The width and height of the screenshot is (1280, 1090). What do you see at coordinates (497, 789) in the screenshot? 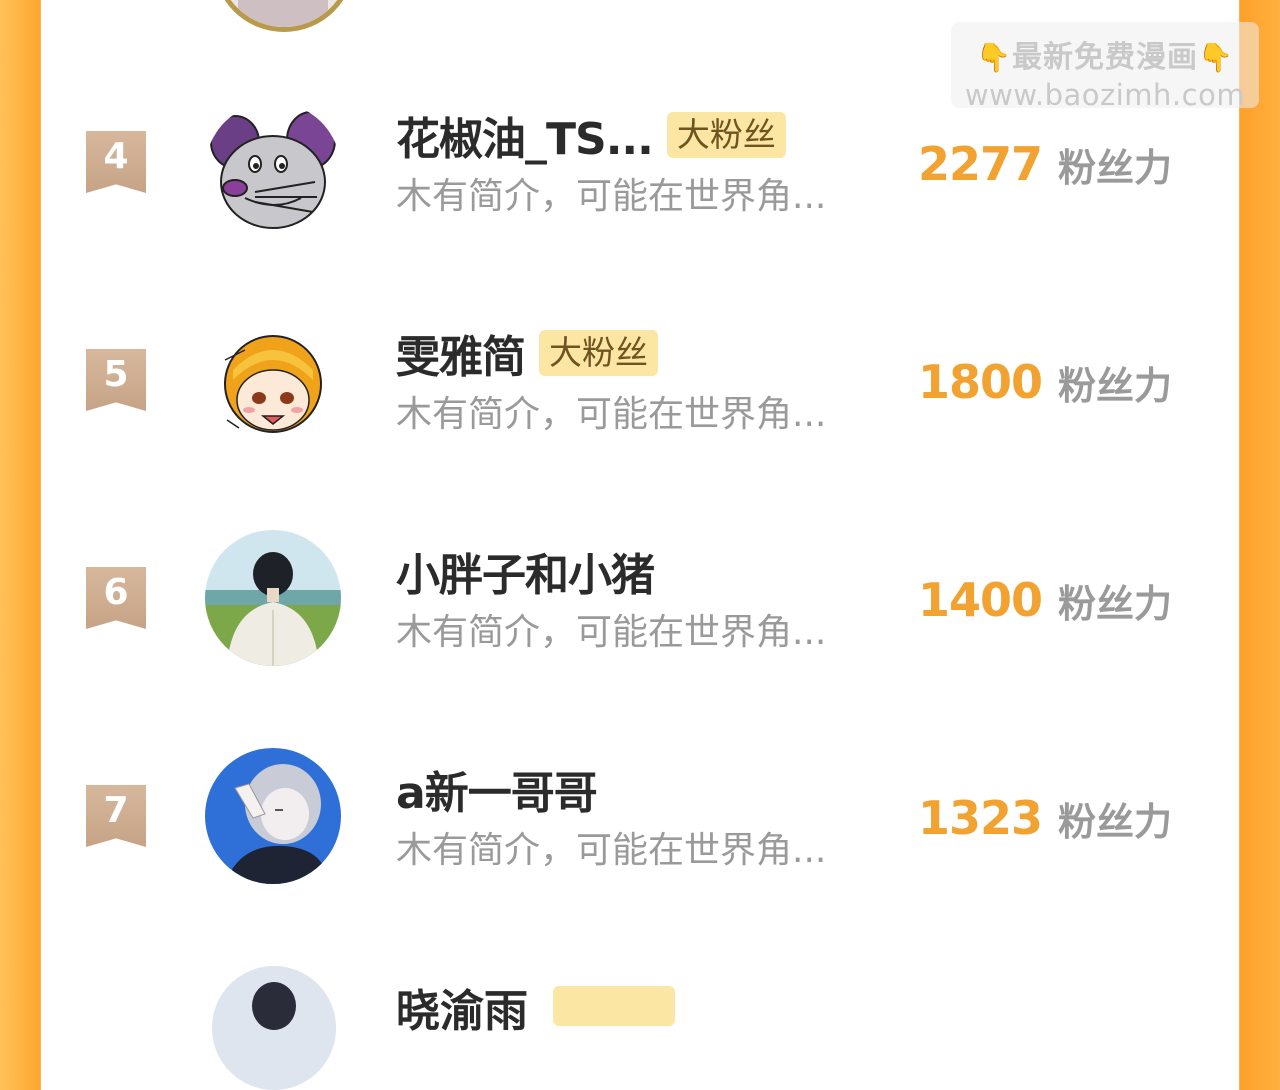
I see `user-name: a新一哥哥` at bounding box center [497, 789].